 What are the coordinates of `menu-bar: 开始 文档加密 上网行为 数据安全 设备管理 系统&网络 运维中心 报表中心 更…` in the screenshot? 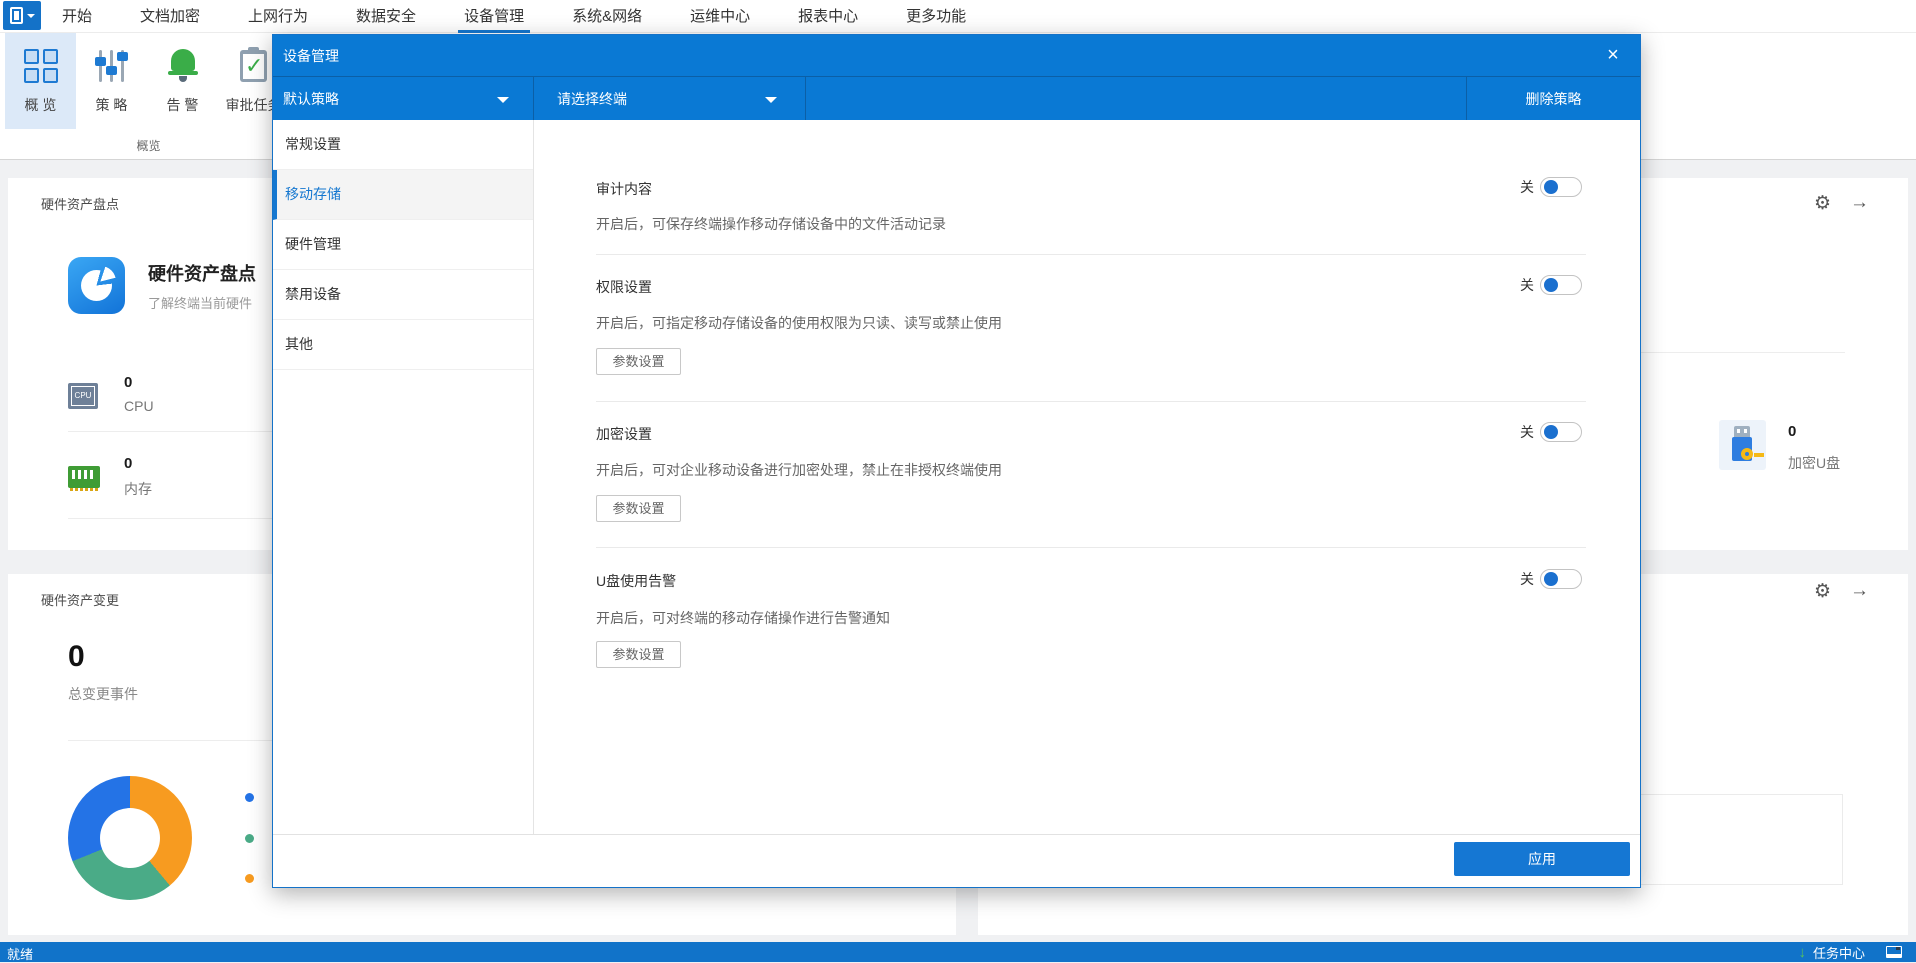 It's located at (958, 16).